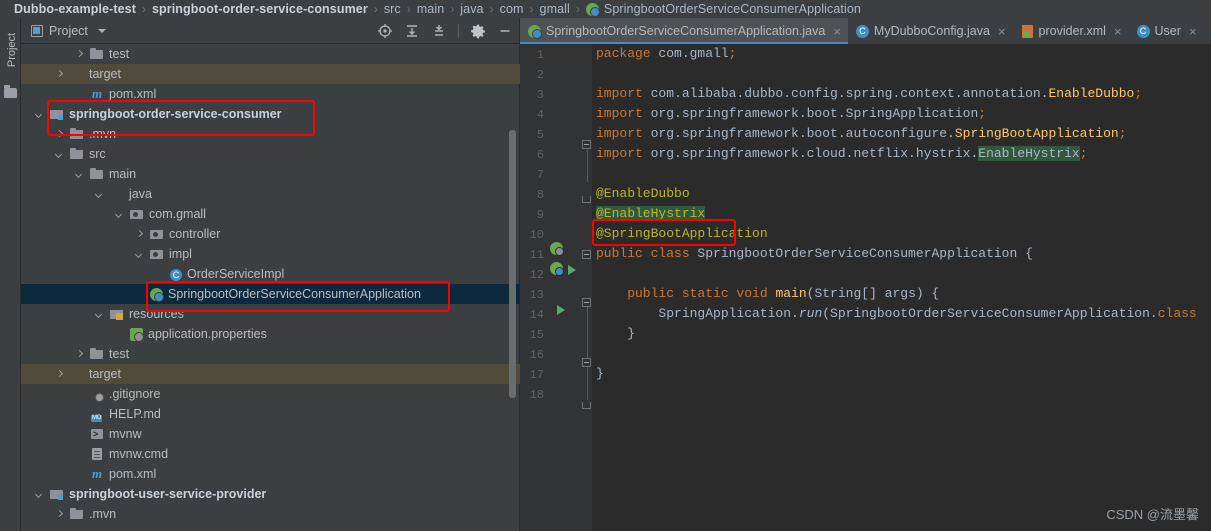 The image size is (1211, 531). I want to click on tree-row-label: main, so click(123, 174).